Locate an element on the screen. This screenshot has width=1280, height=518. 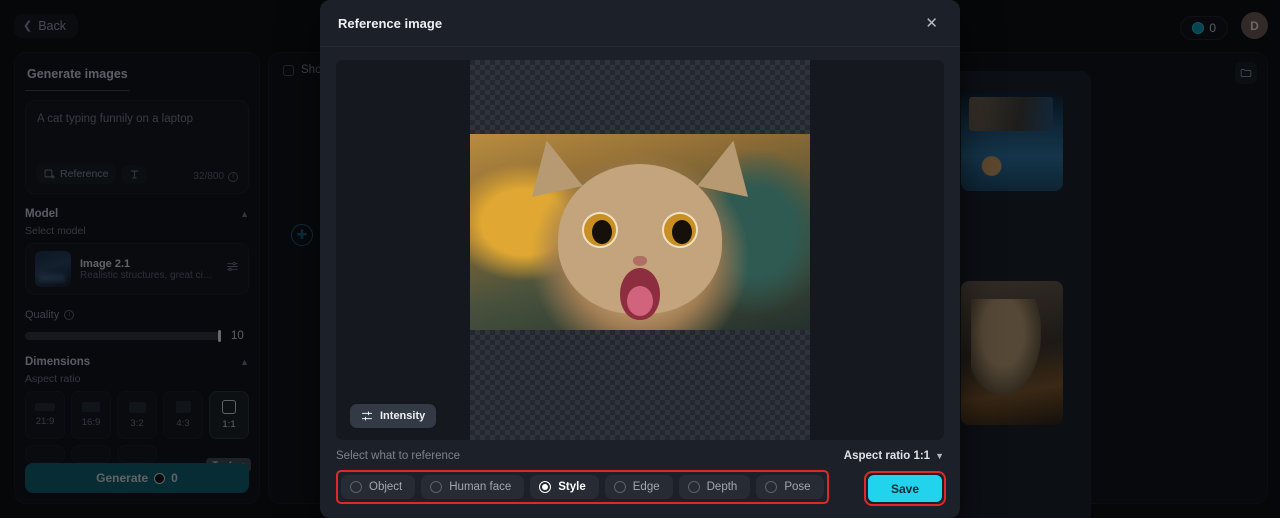
reference-option-object: Object is located at coordinates (378, 487).